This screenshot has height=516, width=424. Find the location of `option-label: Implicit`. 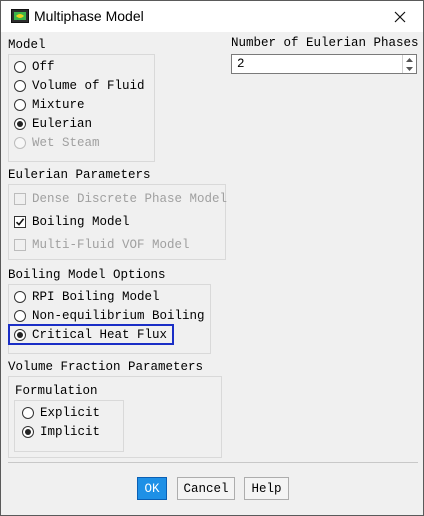

option-label: Implicit is located at coordinates (70, 432).